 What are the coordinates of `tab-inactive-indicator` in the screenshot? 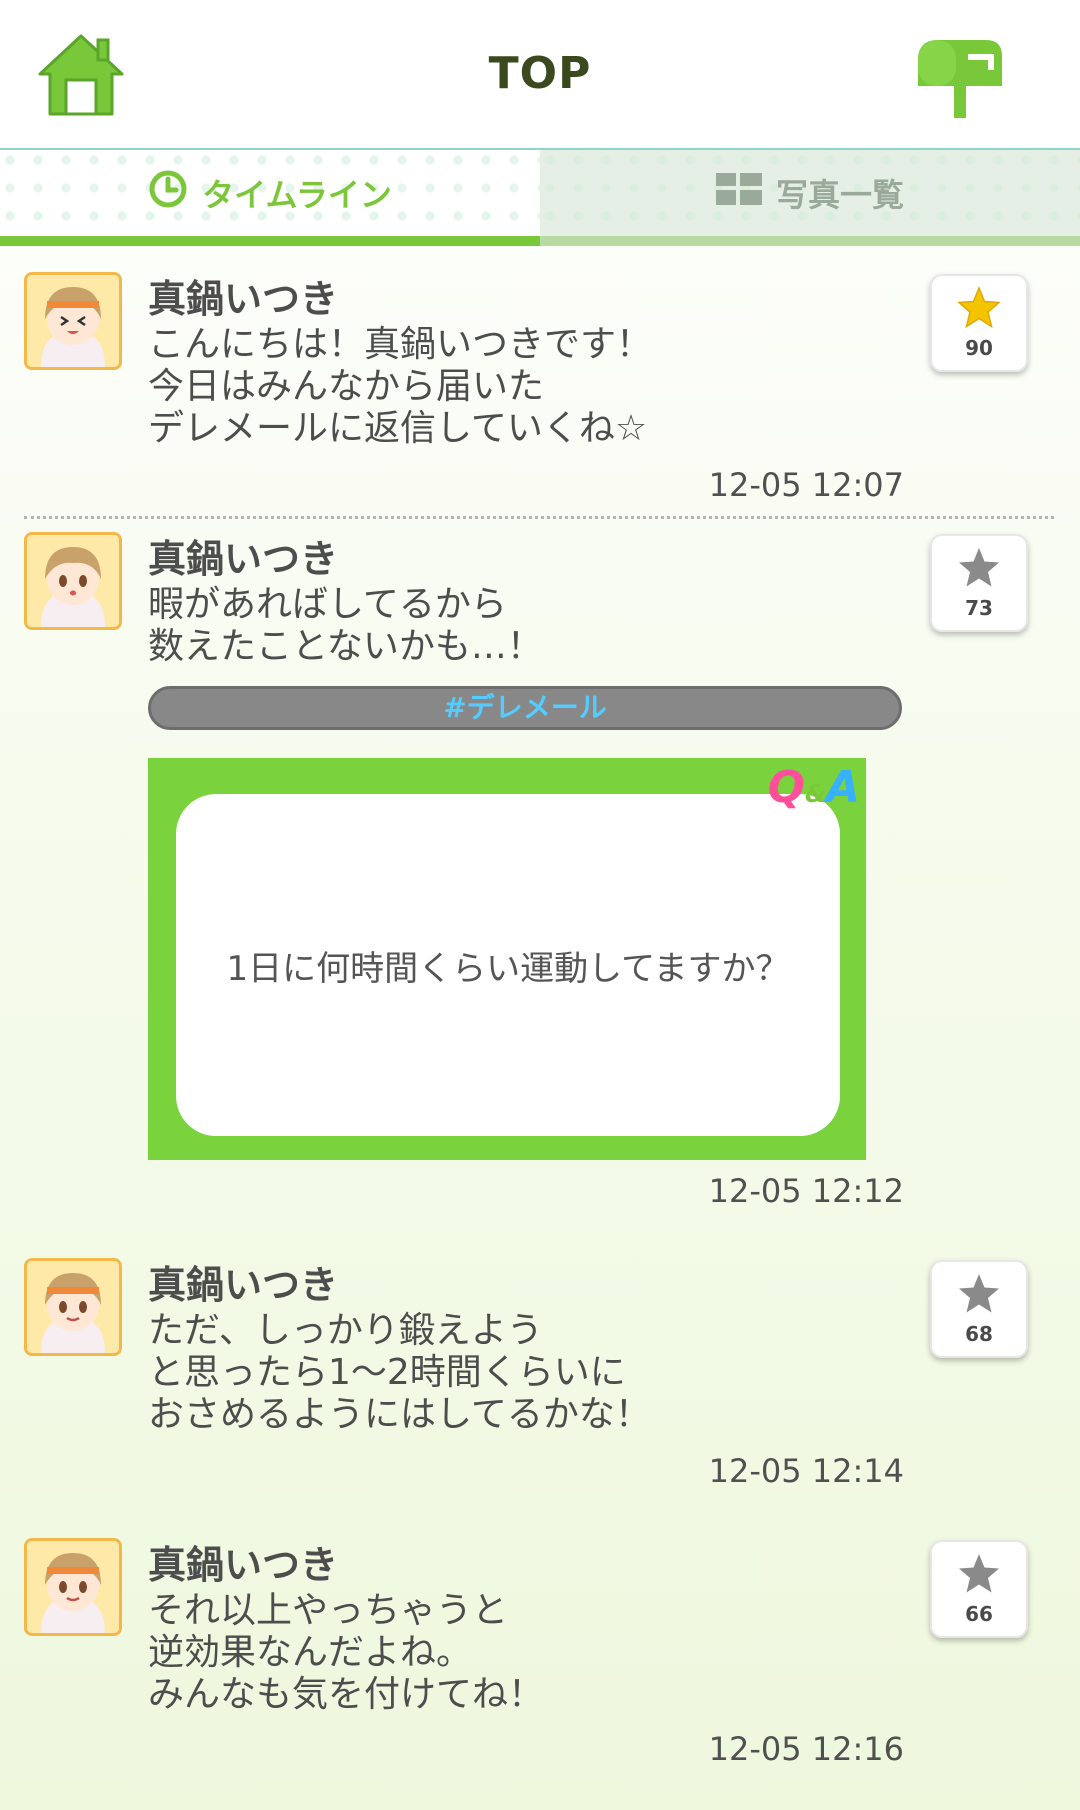 It's located at (810, 241).